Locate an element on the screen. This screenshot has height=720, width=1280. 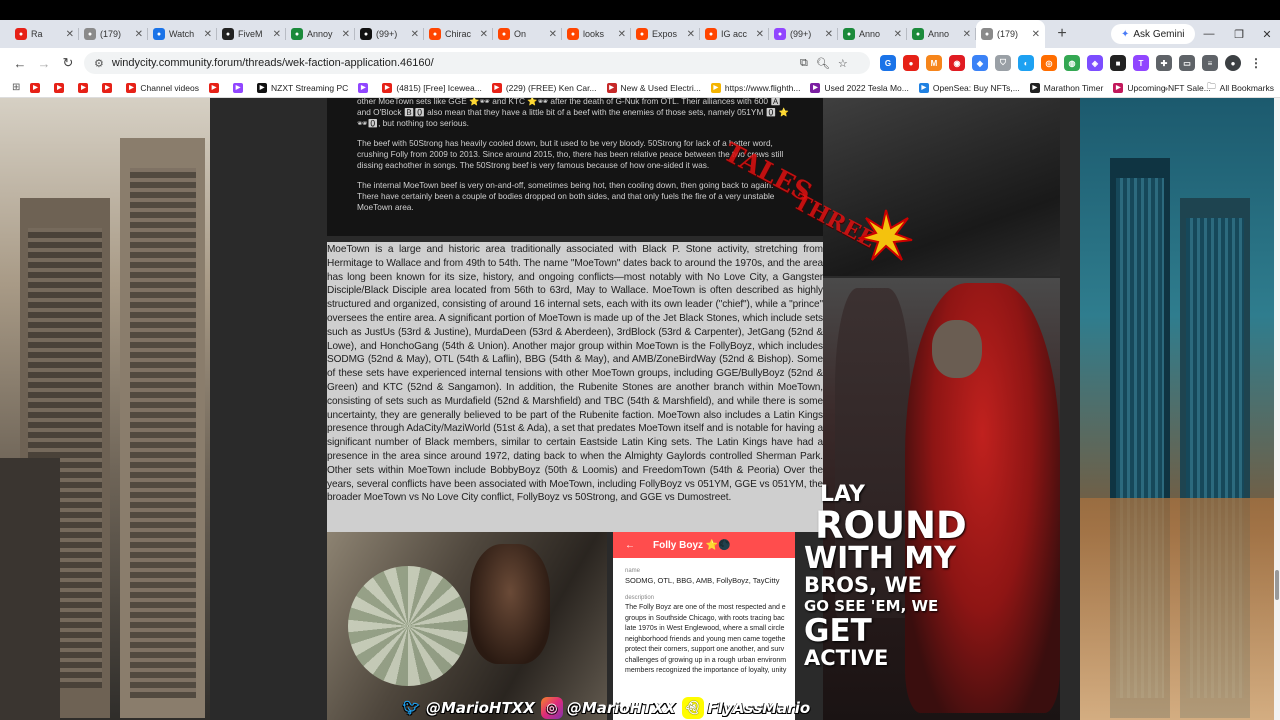
twitch-icon: T is located at coordinates (1141, 63).